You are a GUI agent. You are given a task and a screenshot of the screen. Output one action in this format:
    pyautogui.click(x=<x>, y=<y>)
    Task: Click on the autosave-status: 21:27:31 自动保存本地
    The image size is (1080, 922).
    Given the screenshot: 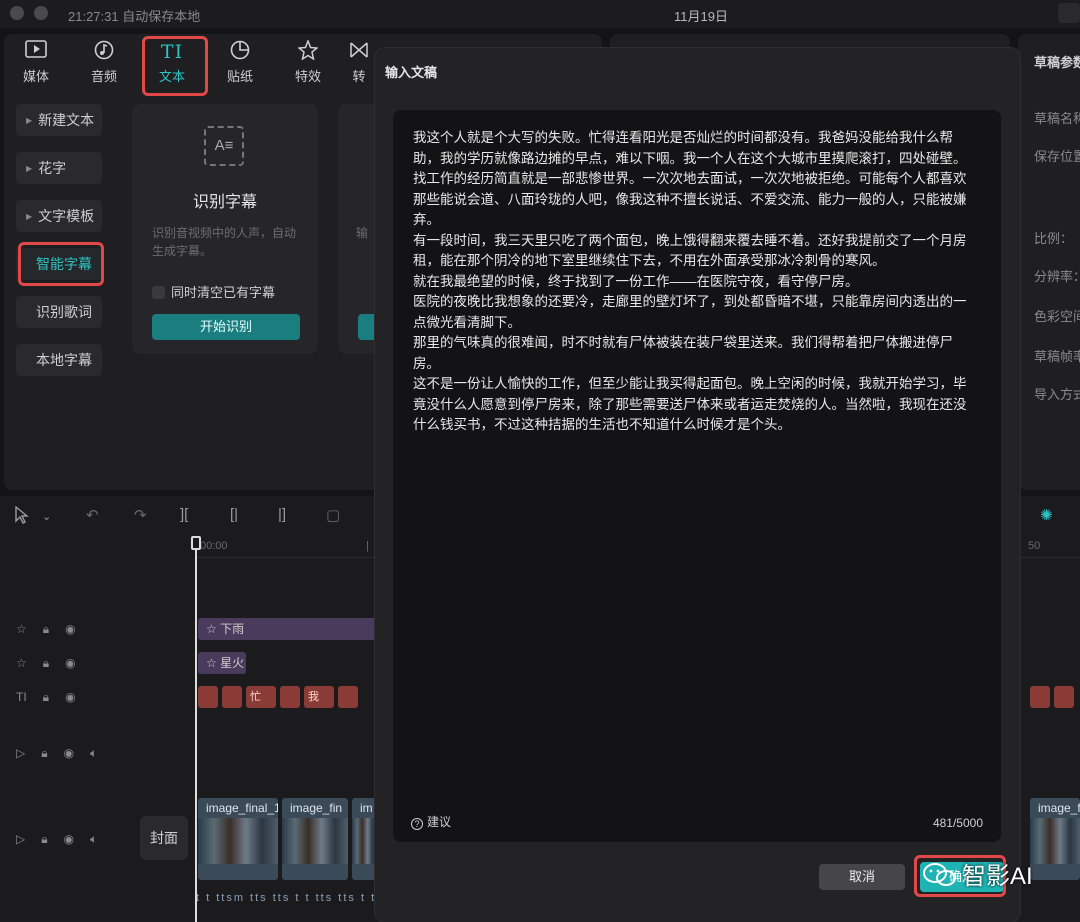 What is the action you would take?
    pyautogui.click(x=134, y=16)
    